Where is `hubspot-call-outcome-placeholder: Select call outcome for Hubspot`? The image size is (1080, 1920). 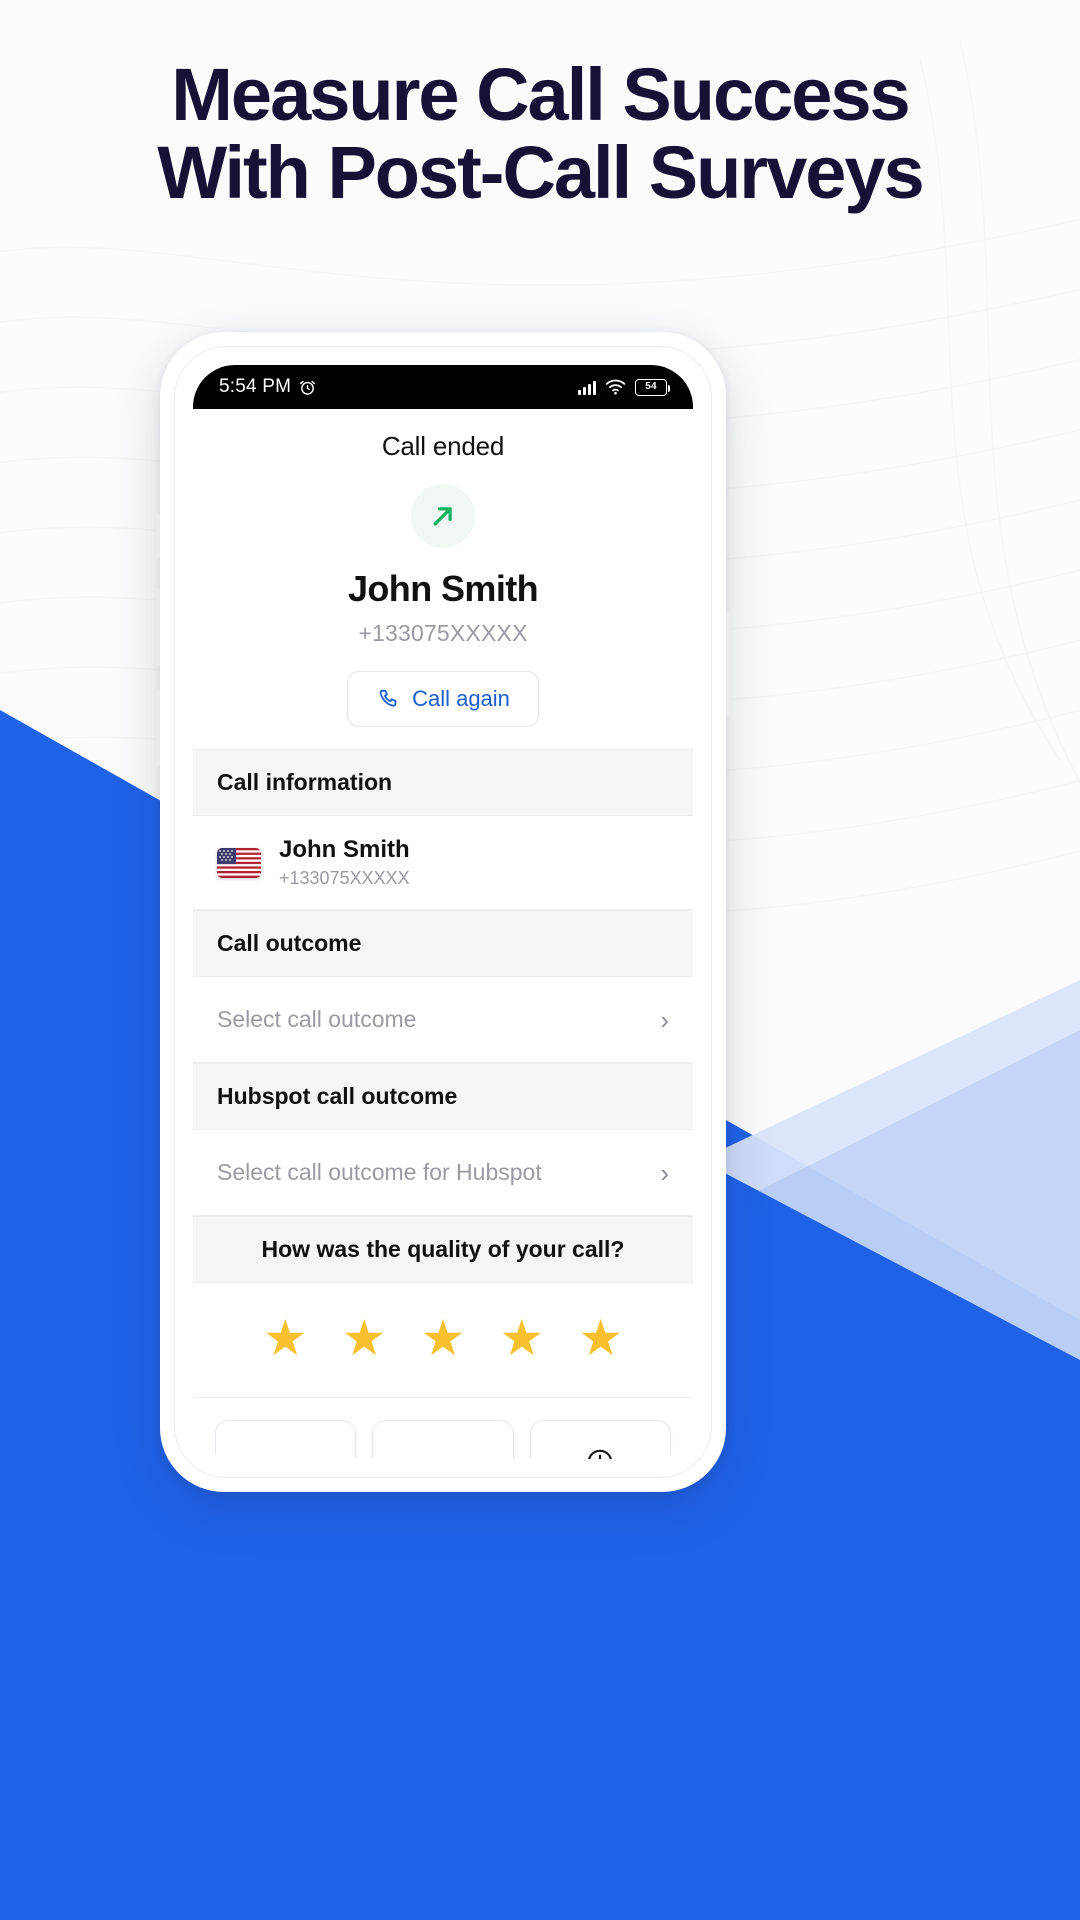 hubspot-call-outcome-placeholder: Select call outcome for Hubspot is located at coordinates (379, 1172).